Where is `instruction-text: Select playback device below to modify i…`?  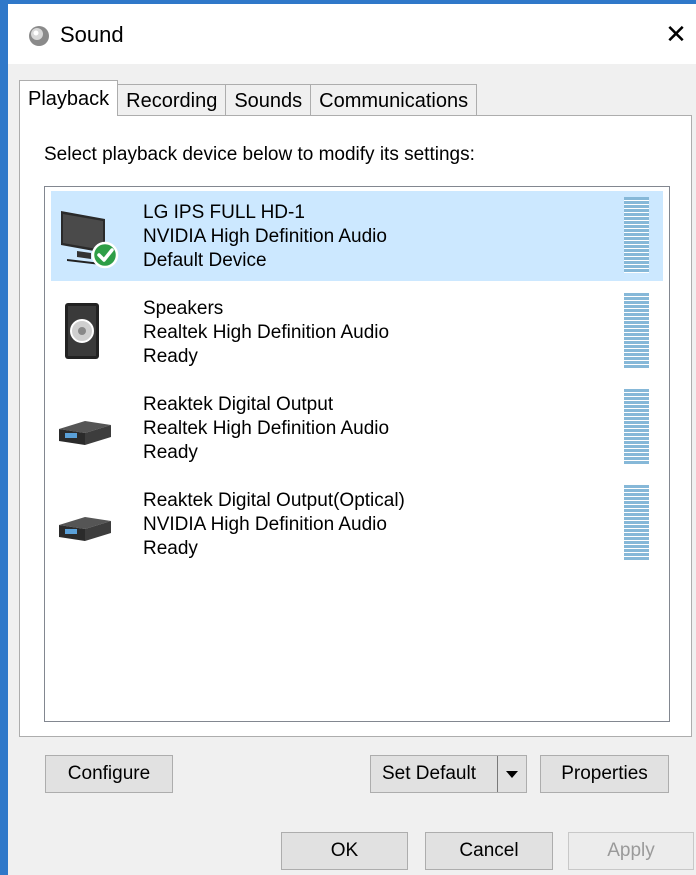
instruction-text: Select playback device below to modify i… is located at coordinates (259, 154).